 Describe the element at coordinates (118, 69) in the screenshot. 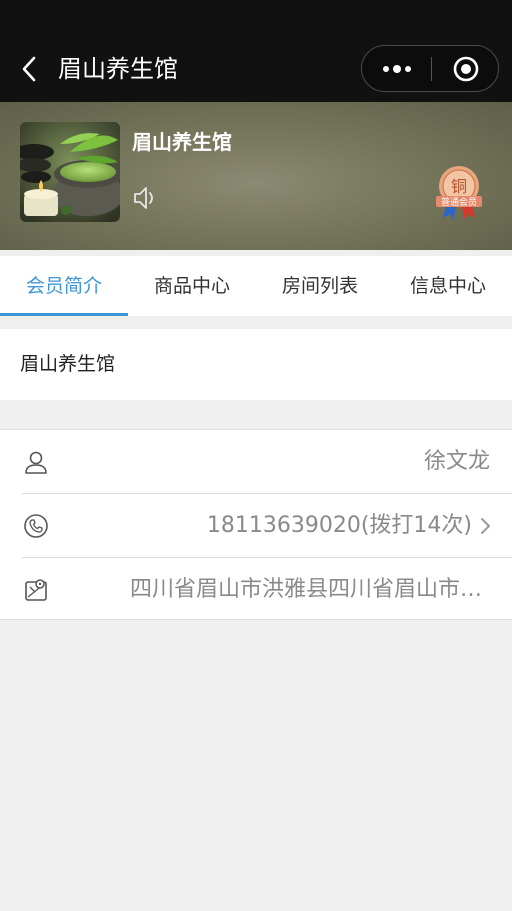

I see `page-title: 眉山养生馆` at that location.